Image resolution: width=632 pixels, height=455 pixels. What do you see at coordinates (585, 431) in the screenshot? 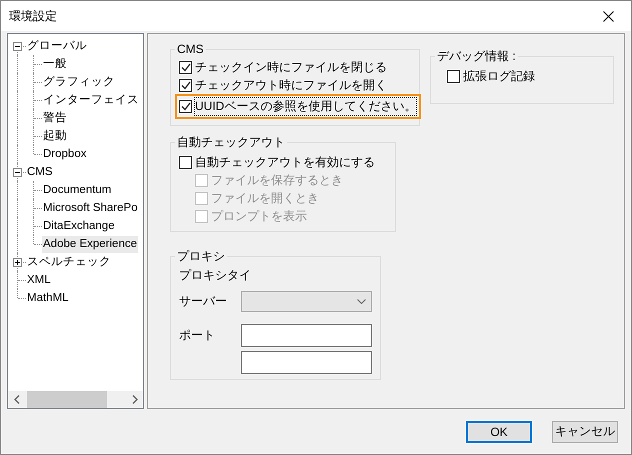
I see `dialog-button: キャンセル` at bounding box center [585, 431].